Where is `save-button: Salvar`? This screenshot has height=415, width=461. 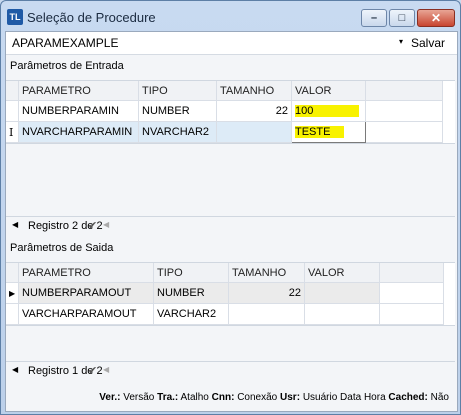
save-button: Salvar is located at coordinates (428, 43).